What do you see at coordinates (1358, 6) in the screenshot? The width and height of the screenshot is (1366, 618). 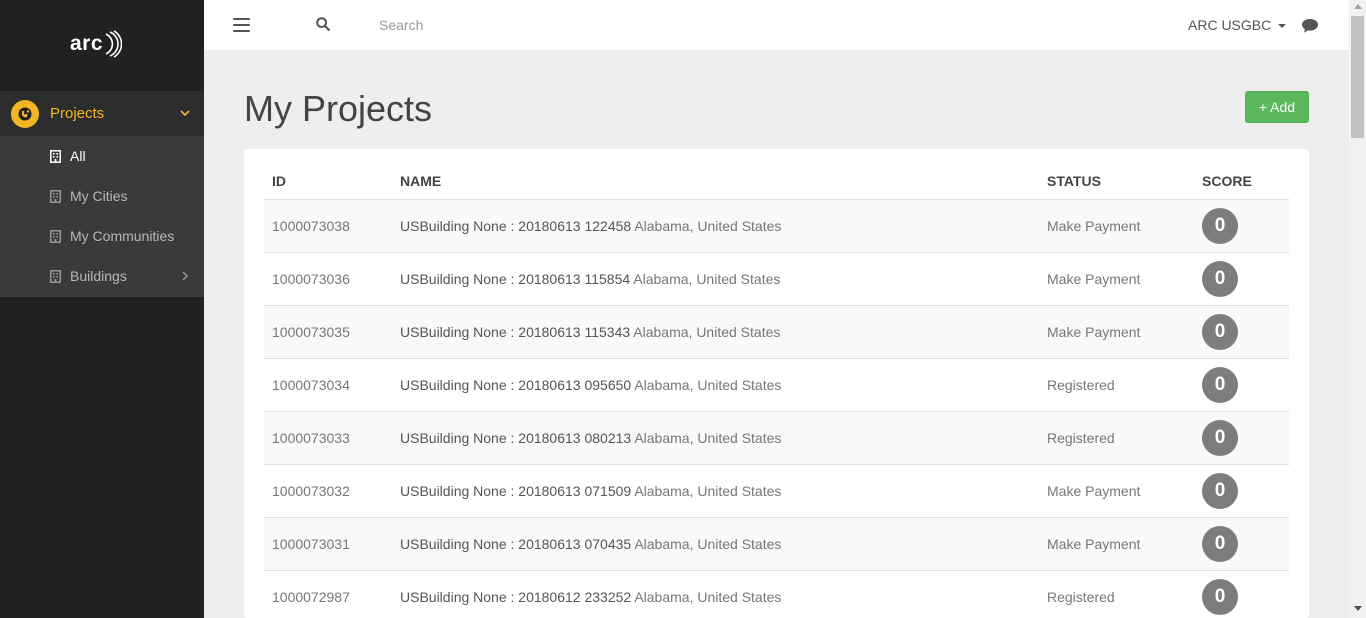 I see `scroll-up-arrow-icon` at bounding box center [1358, 6].